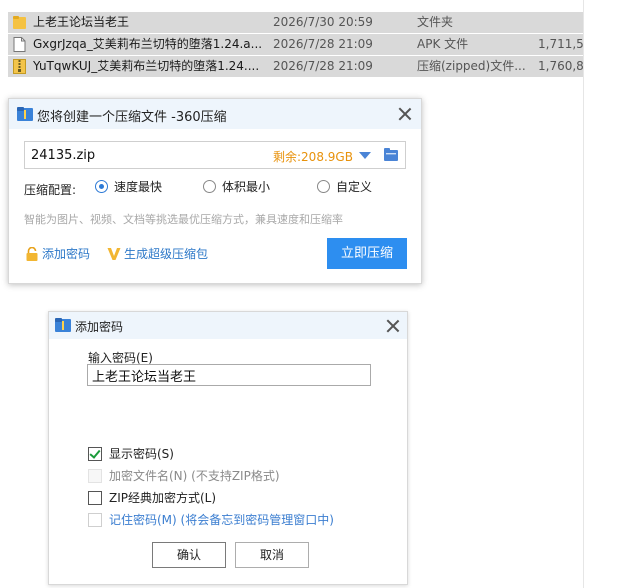  I want to click on folder-browse-icon, so click(391, 154).